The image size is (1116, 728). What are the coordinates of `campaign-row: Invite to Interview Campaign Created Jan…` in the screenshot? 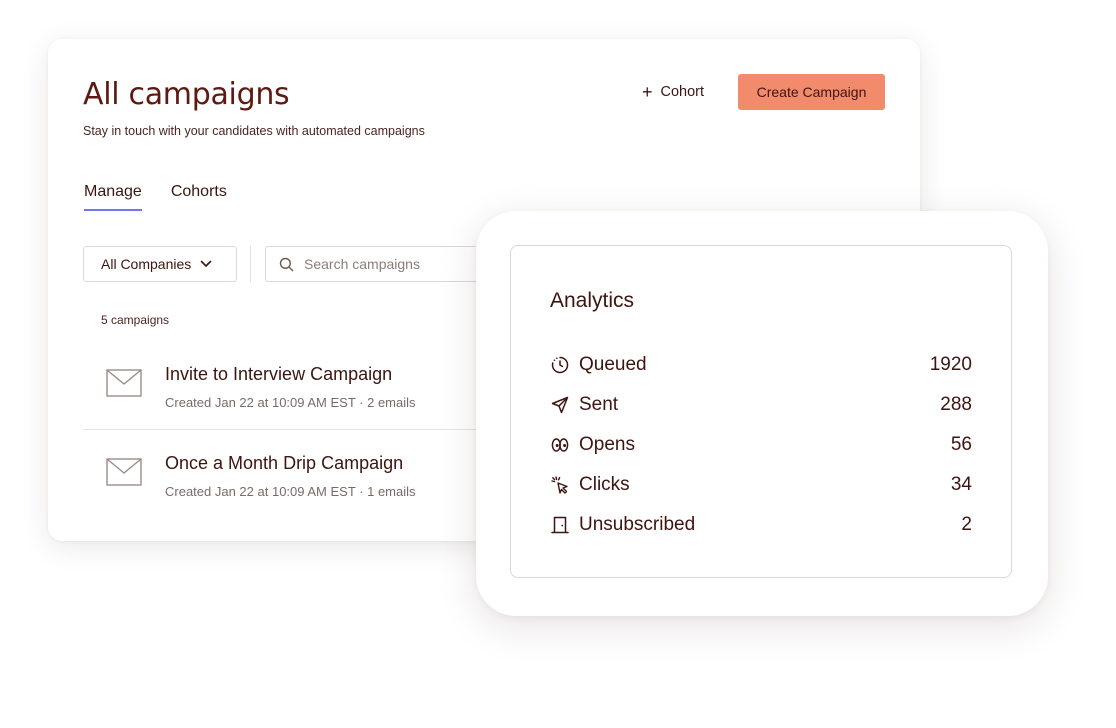 It's located at (293, 386).